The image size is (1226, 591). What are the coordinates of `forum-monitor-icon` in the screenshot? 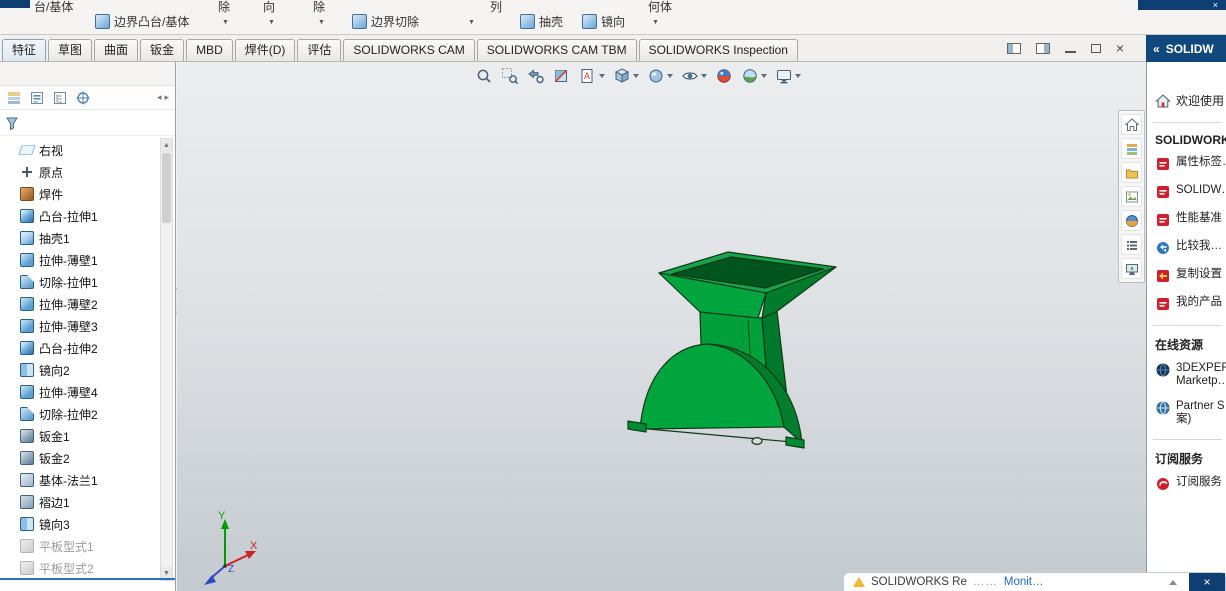 It's located at (1131, 268).